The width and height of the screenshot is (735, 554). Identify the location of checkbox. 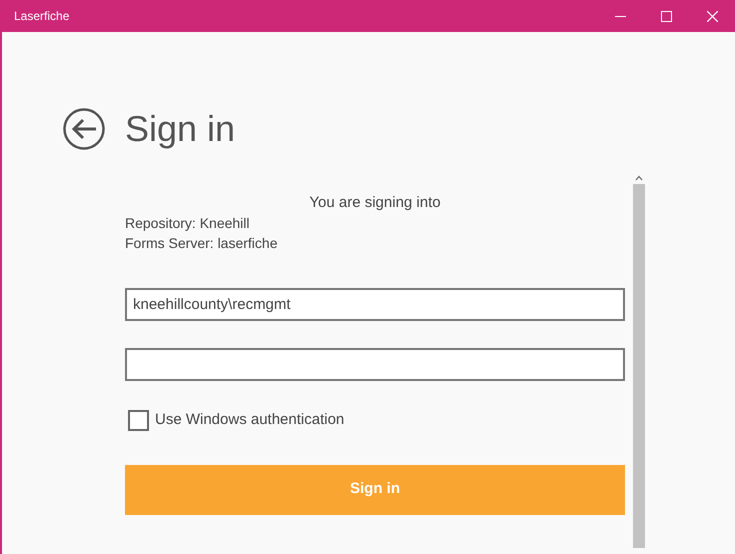
(138, 420).